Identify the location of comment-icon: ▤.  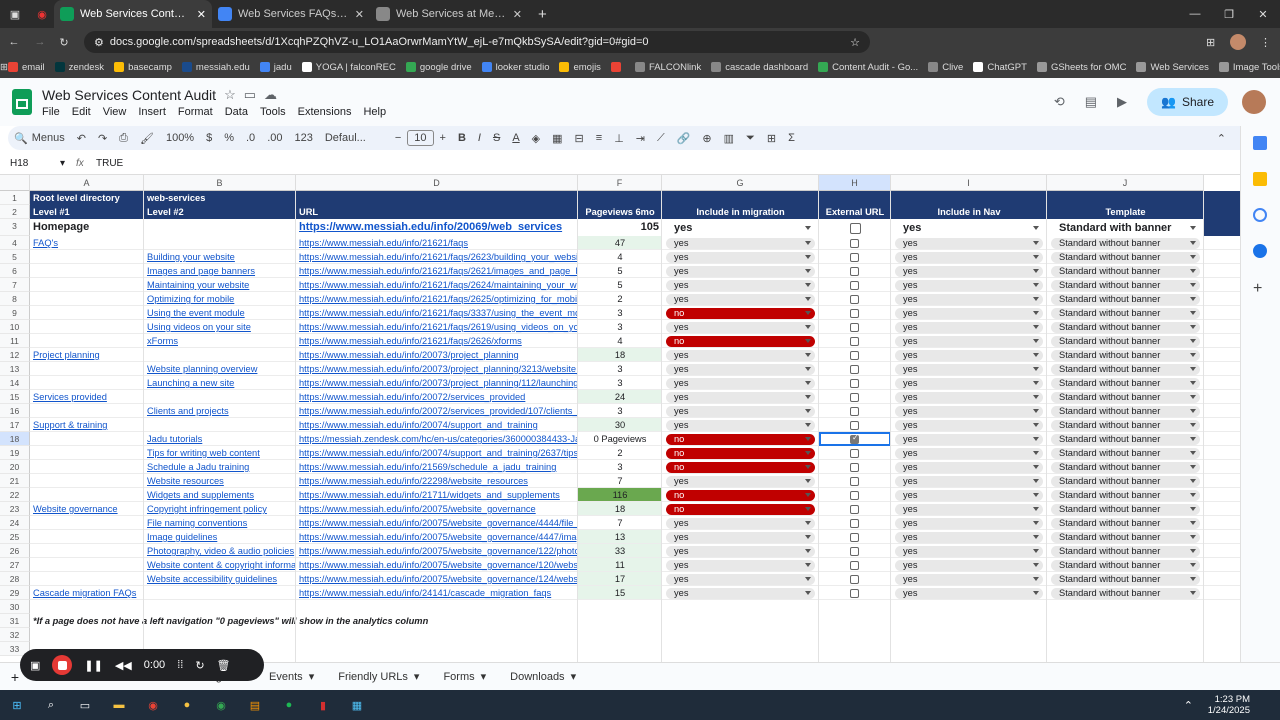
(1091, 102).